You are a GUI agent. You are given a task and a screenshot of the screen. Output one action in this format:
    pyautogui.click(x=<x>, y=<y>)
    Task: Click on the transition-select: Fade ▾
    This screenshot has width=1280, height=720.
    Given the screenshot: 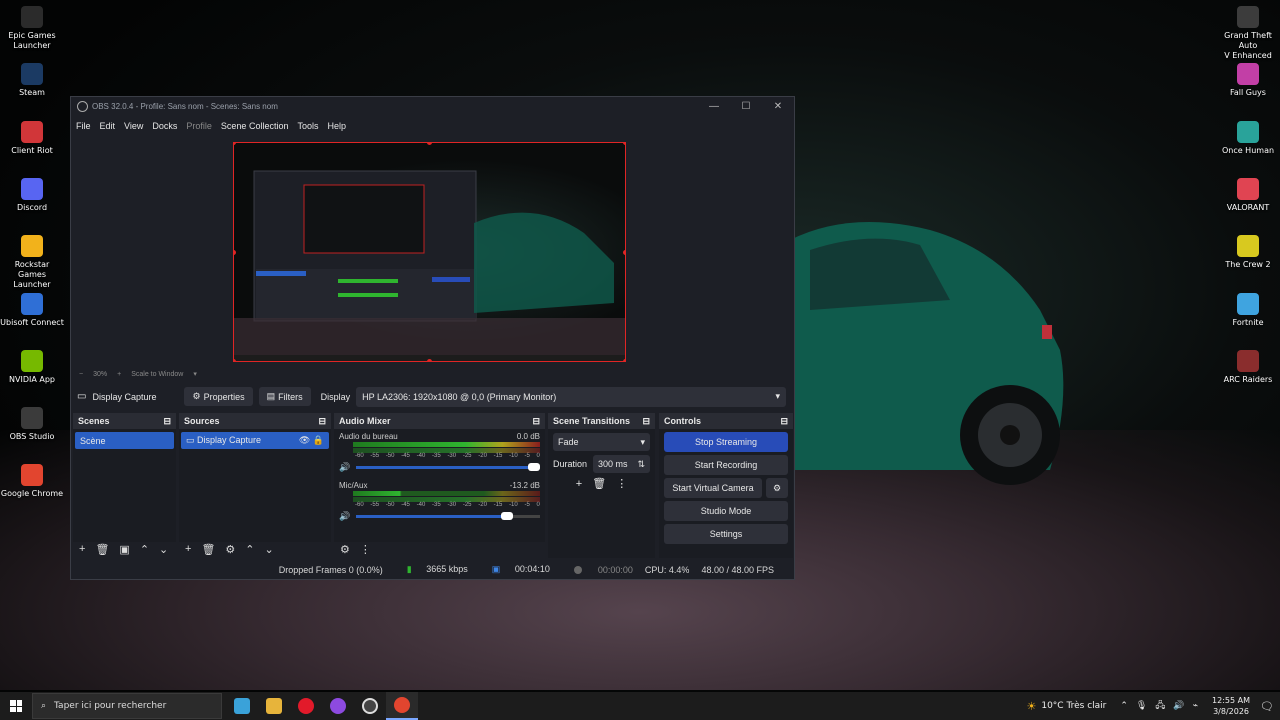 What is the action you would take?
    pyautogui.click(x=601, y=442)
    